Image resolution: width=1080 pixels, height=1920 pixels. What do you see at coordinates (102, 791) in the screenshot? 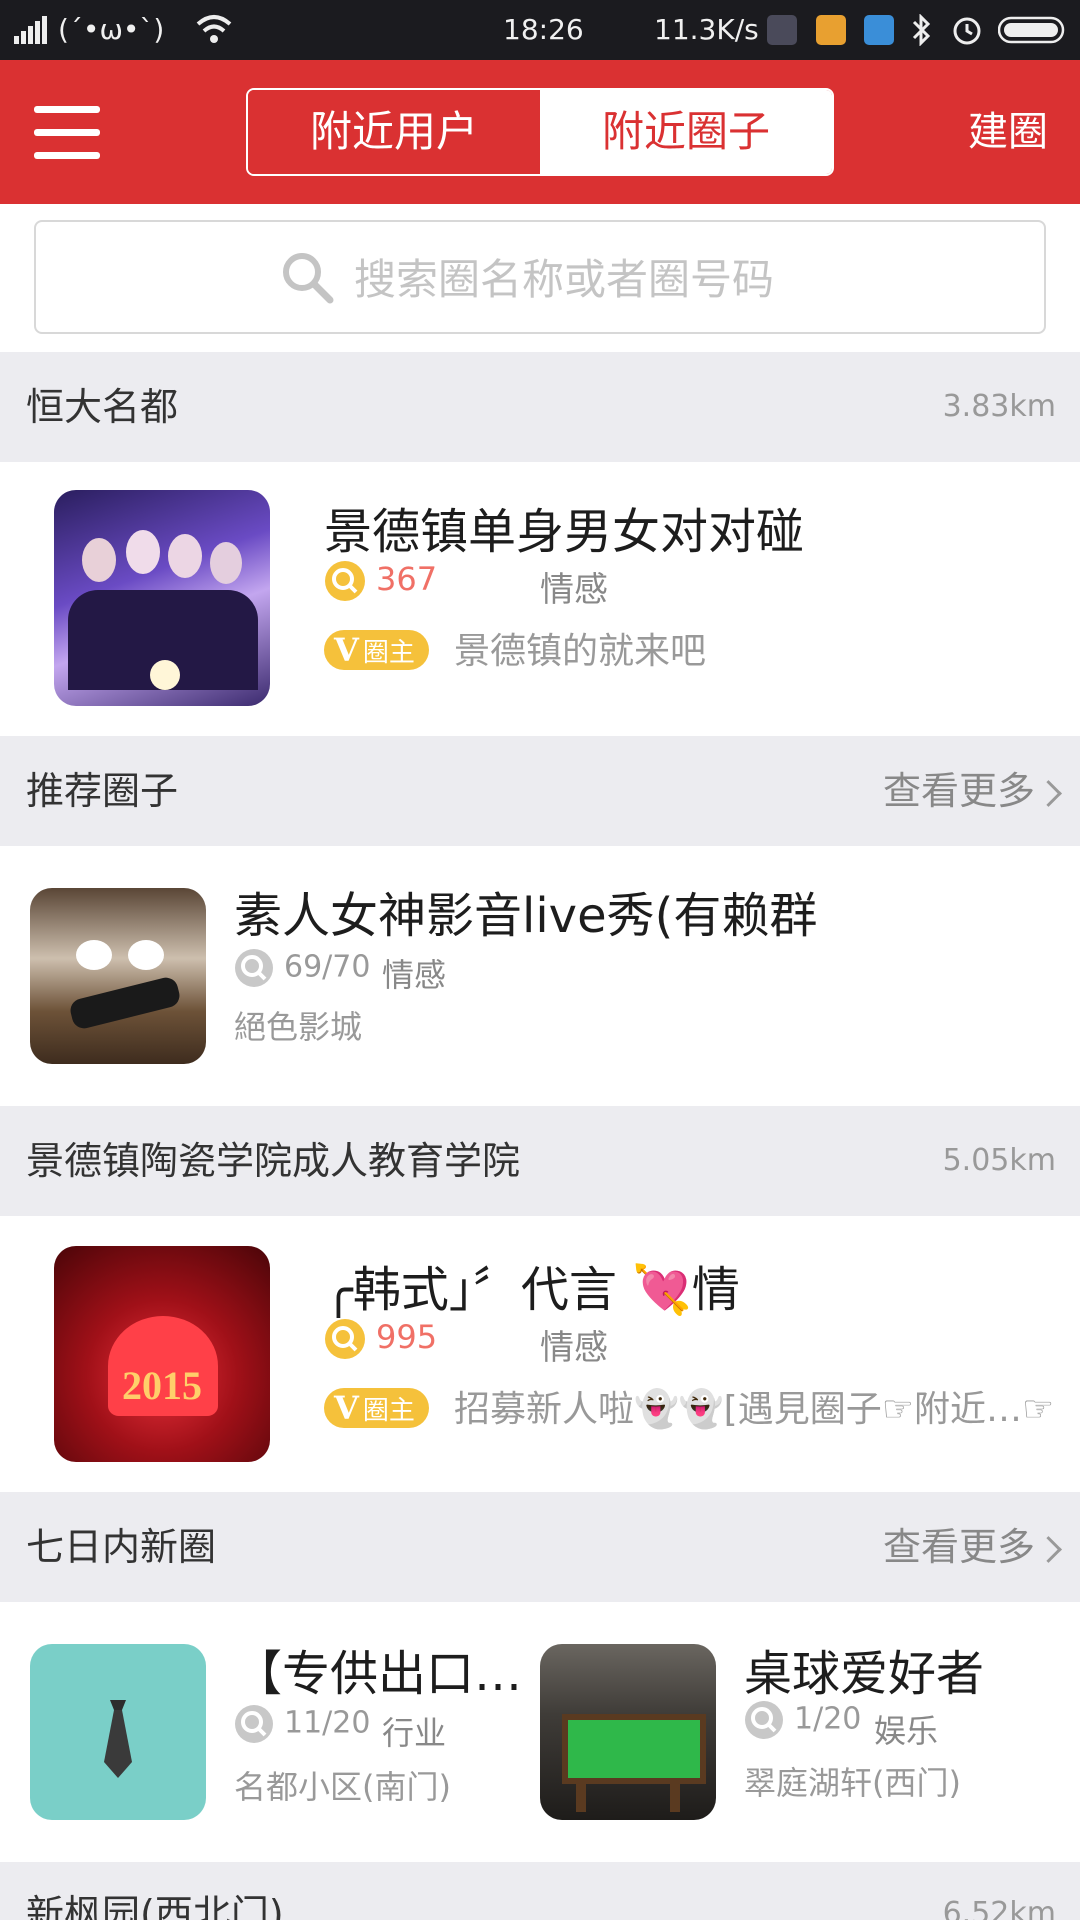
I see `section-title: 推荐圈子` at bounding box center [102, 791].